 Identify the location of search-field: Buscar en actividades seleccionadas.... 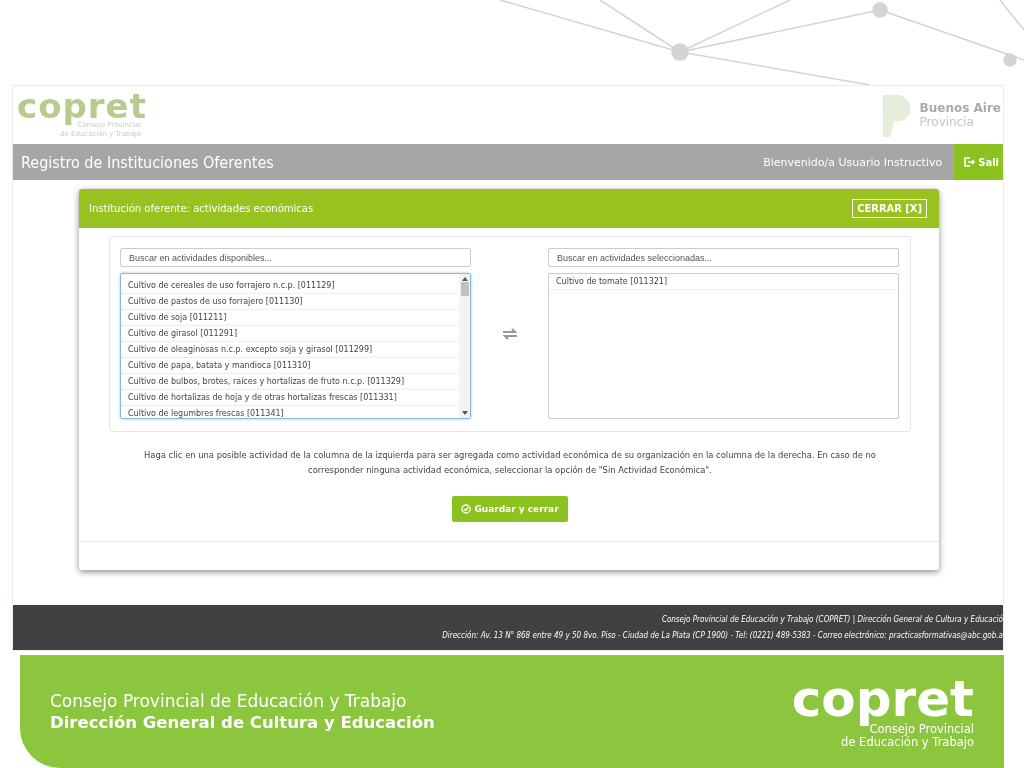
(723, 257).